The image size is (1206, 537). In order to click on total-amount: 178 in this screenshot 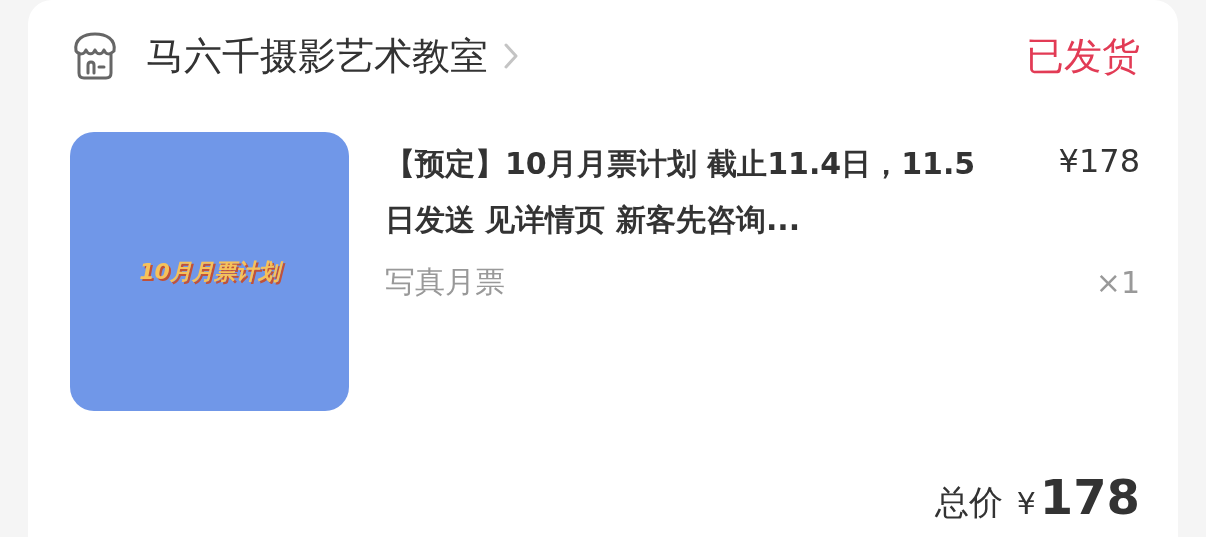, I will do `click(1089, 497)`.